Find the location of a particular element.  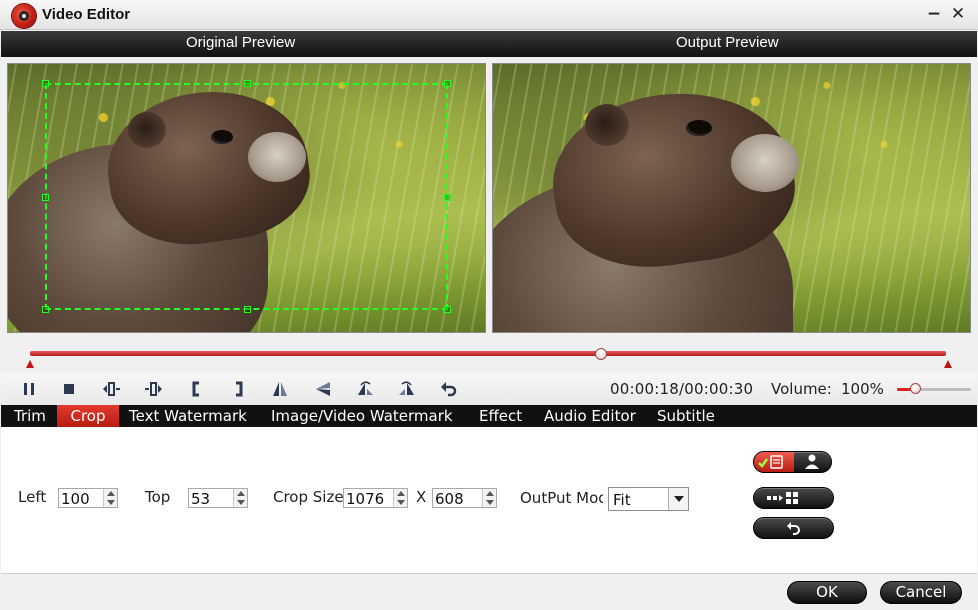

timeline-bar is located at coordinates (488, 353).